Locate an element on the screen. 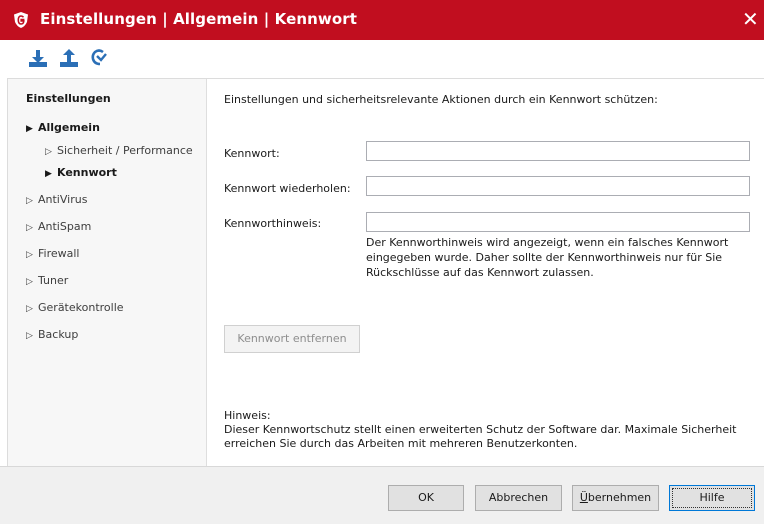 The height and width of the screenshot is (524, 764). help-button: Hilfe is located at coordinates (712, 498).